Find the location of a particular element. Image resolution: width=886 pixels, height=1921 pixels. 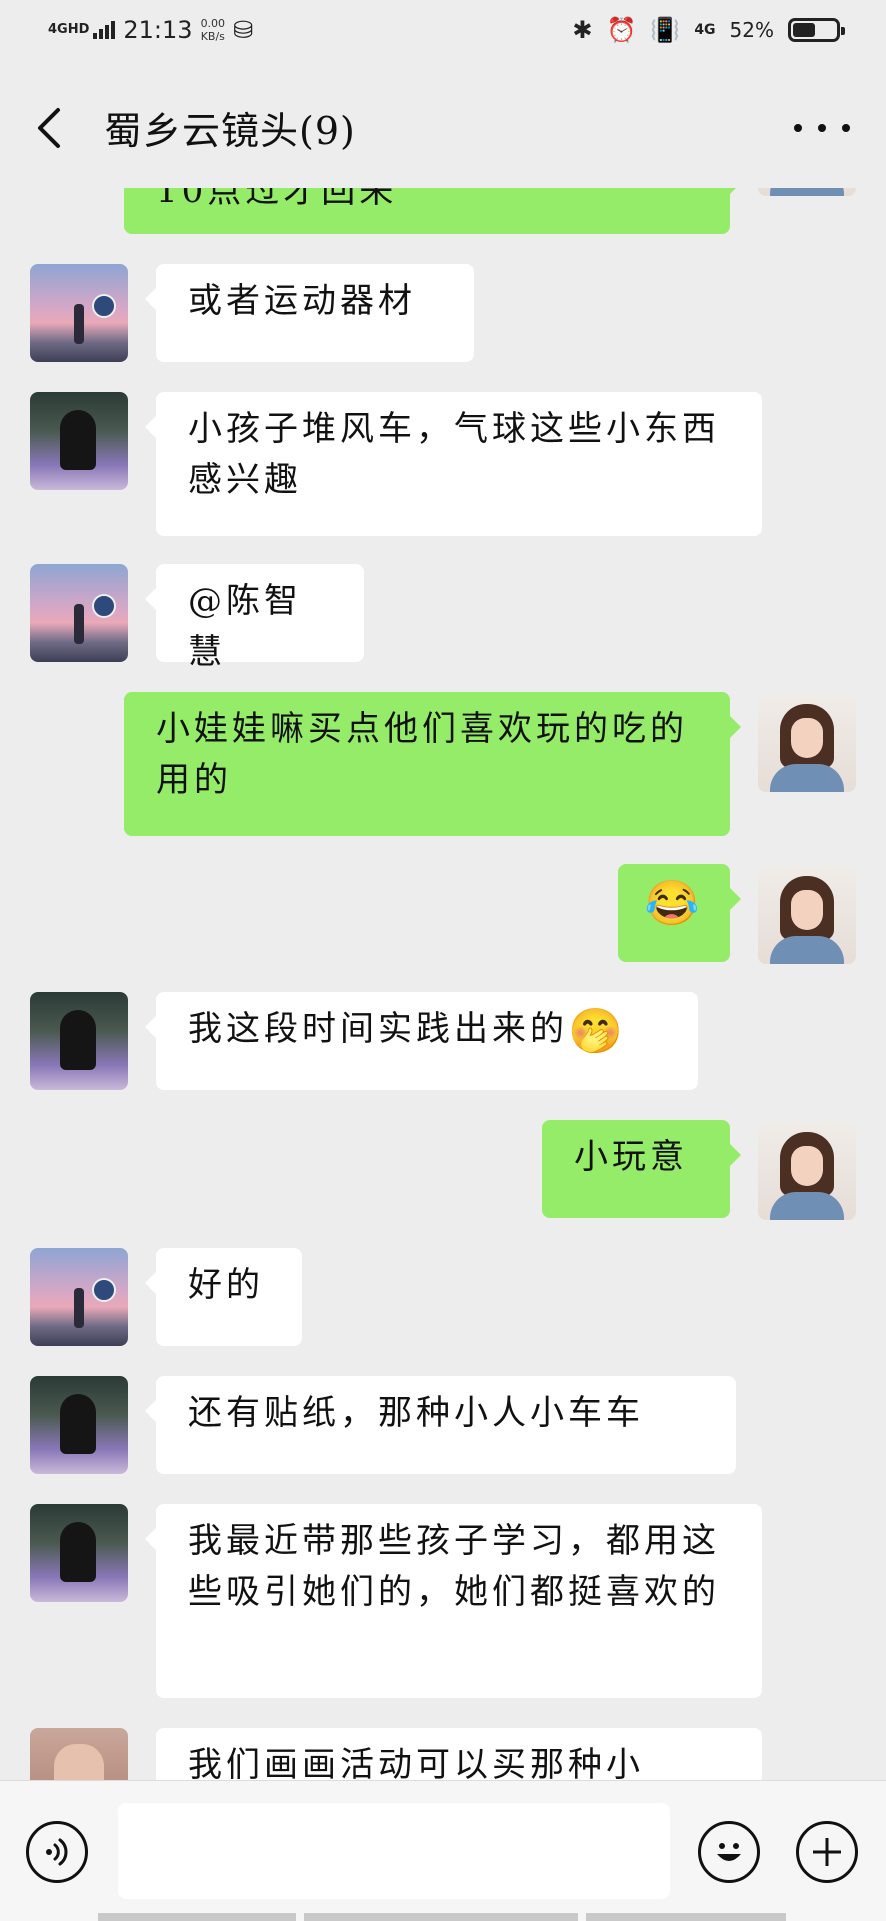

message-text: 或者运动器材 is located at coordinates (302, 301).